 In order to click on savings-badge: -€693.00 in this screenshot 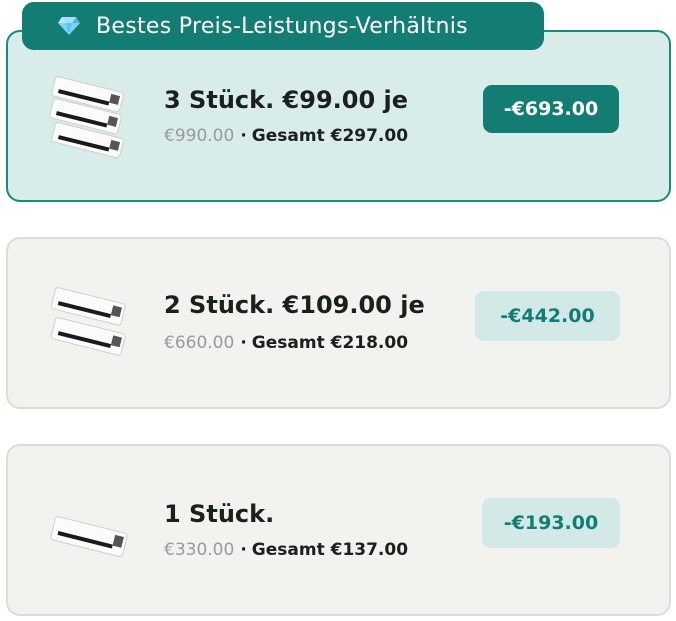, I will do `click(551, 109)`.